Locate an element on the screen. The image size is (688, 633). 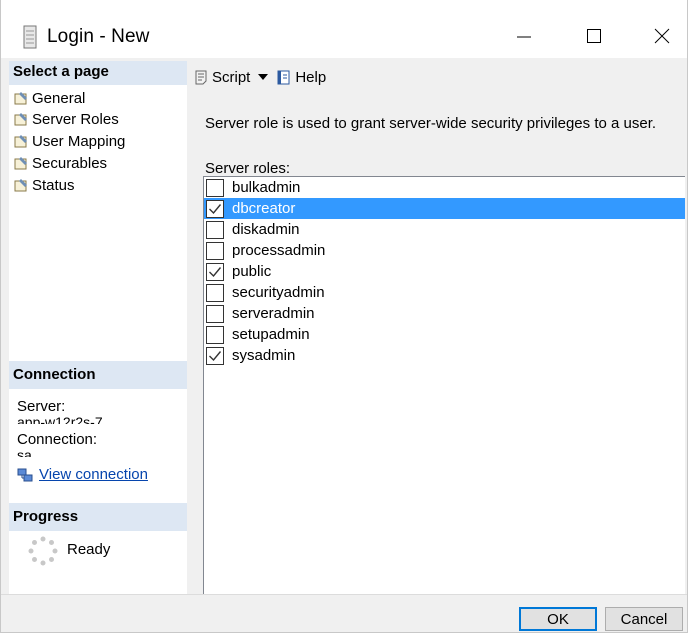
page-item-general: General is located at coordinates (49, 98).